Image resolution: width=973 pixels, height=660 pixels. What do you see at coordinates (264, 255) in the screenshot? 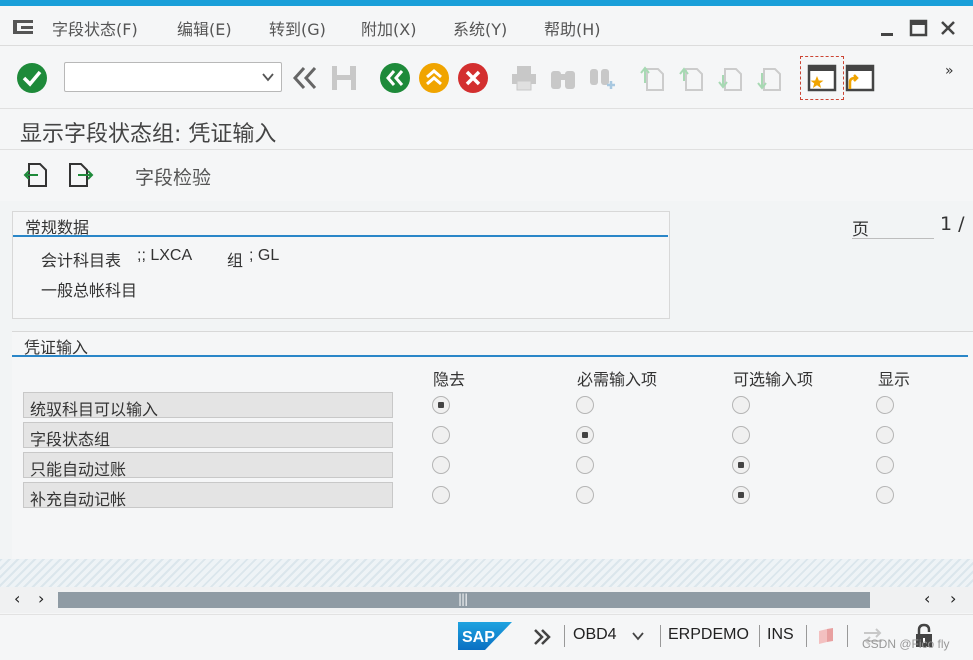
I see `group-value: ; GL` at bounding box center [264, 255].